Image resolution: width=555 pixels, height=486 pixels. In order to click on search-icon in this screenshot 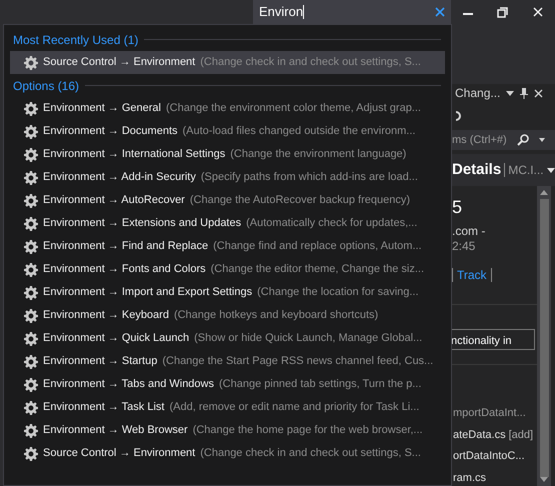, I will do `click(522, 140)`.